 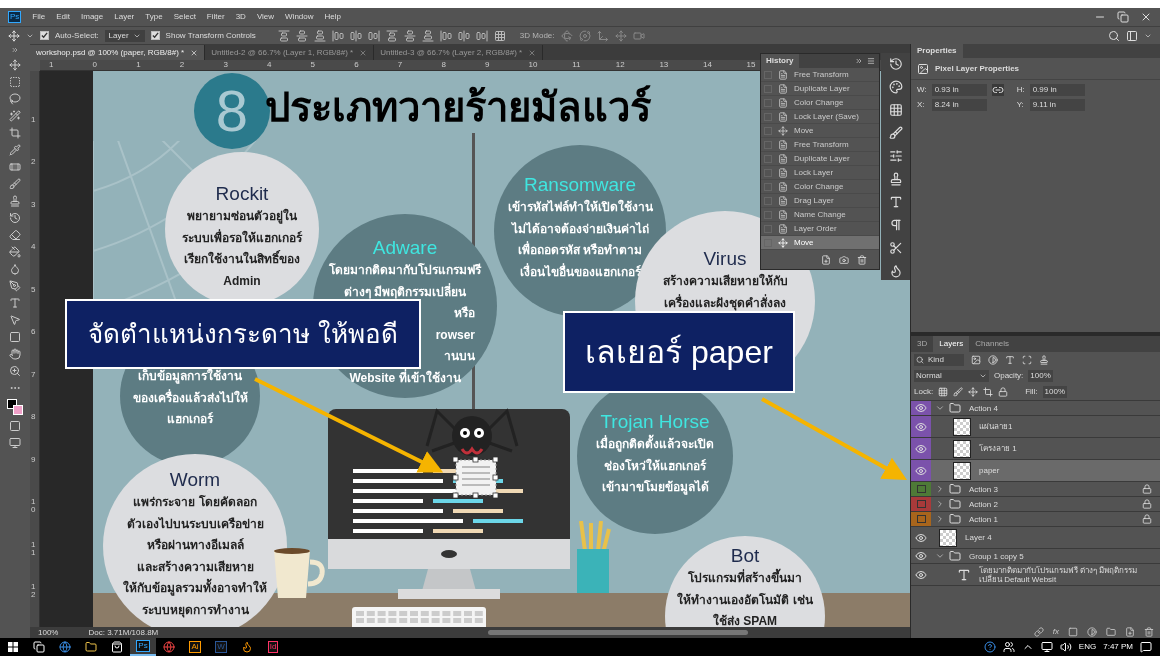 What do you see at coordinates (820, 215) in the screenshot?
I see `history-item: Name Change` at bounding box center [820, 215].